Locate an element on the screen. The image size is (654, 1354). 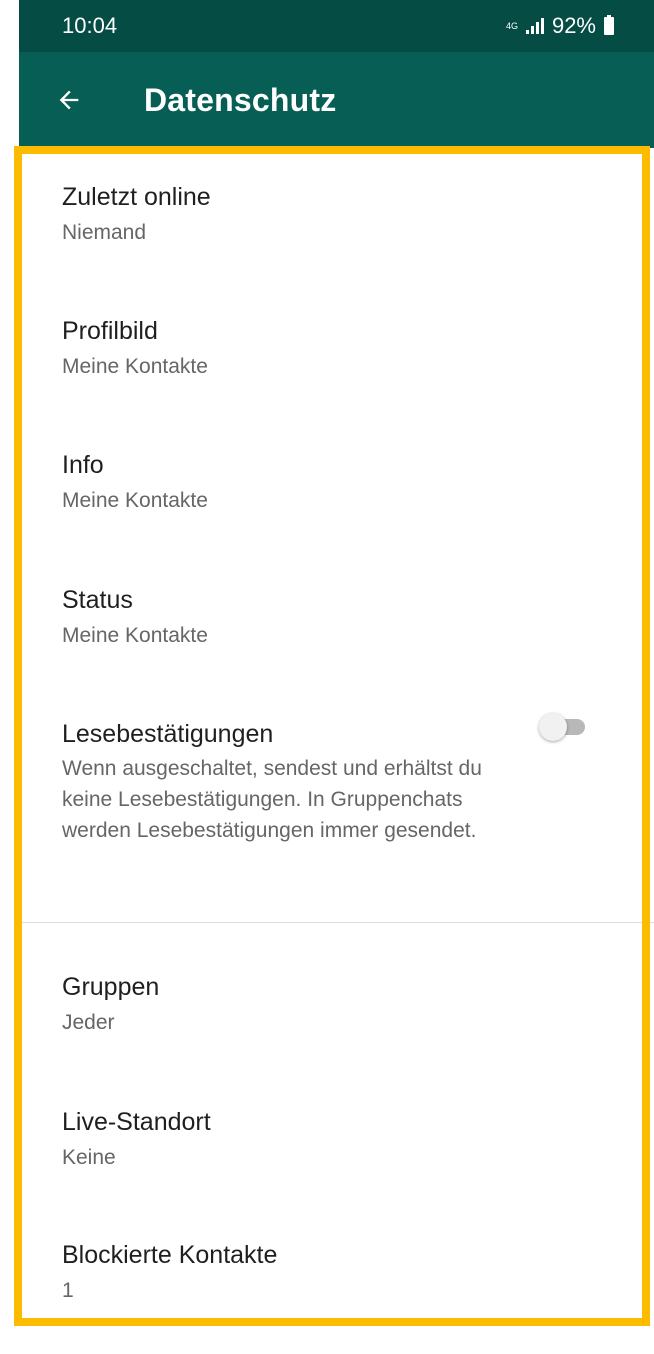
network-type-icon: 4G is located at coordinates (511, 25).